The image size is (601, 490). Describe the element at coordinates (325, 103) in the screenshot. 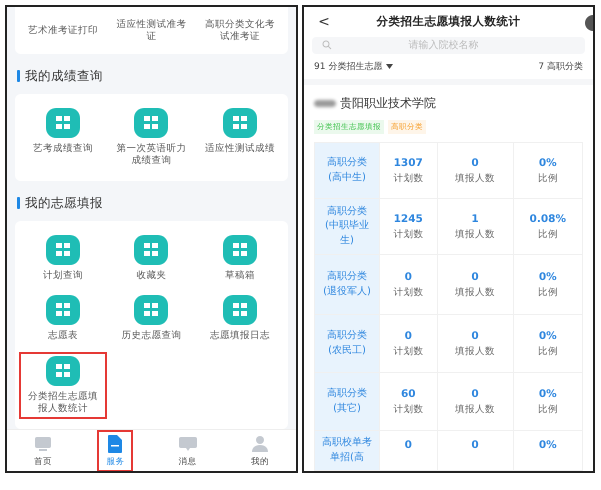

I see `blurred-text` at that location.